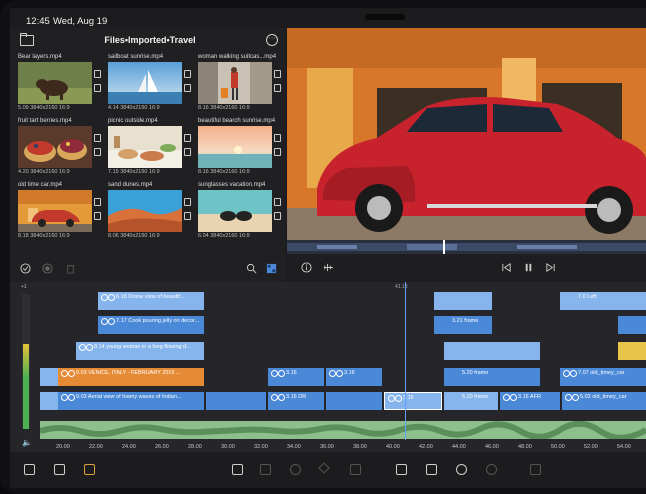  What do you see at coordinates (413, 401) in the screenshot?
I see `timeline-clip-selected: 3.15` at bounding box center [413, 401].